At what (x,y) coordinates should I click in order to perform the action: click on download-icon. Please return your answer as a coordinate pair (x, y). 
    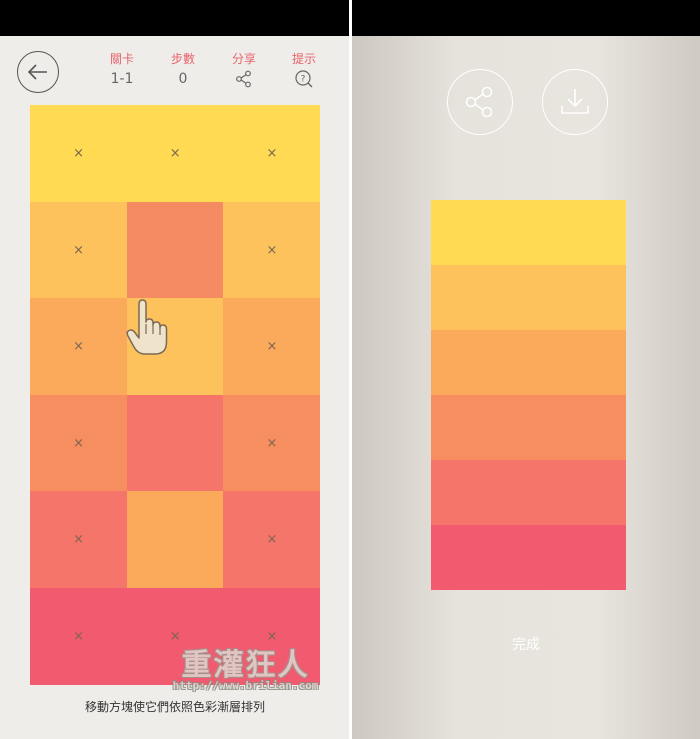
    Looking at the image, I should click on (575, 101).